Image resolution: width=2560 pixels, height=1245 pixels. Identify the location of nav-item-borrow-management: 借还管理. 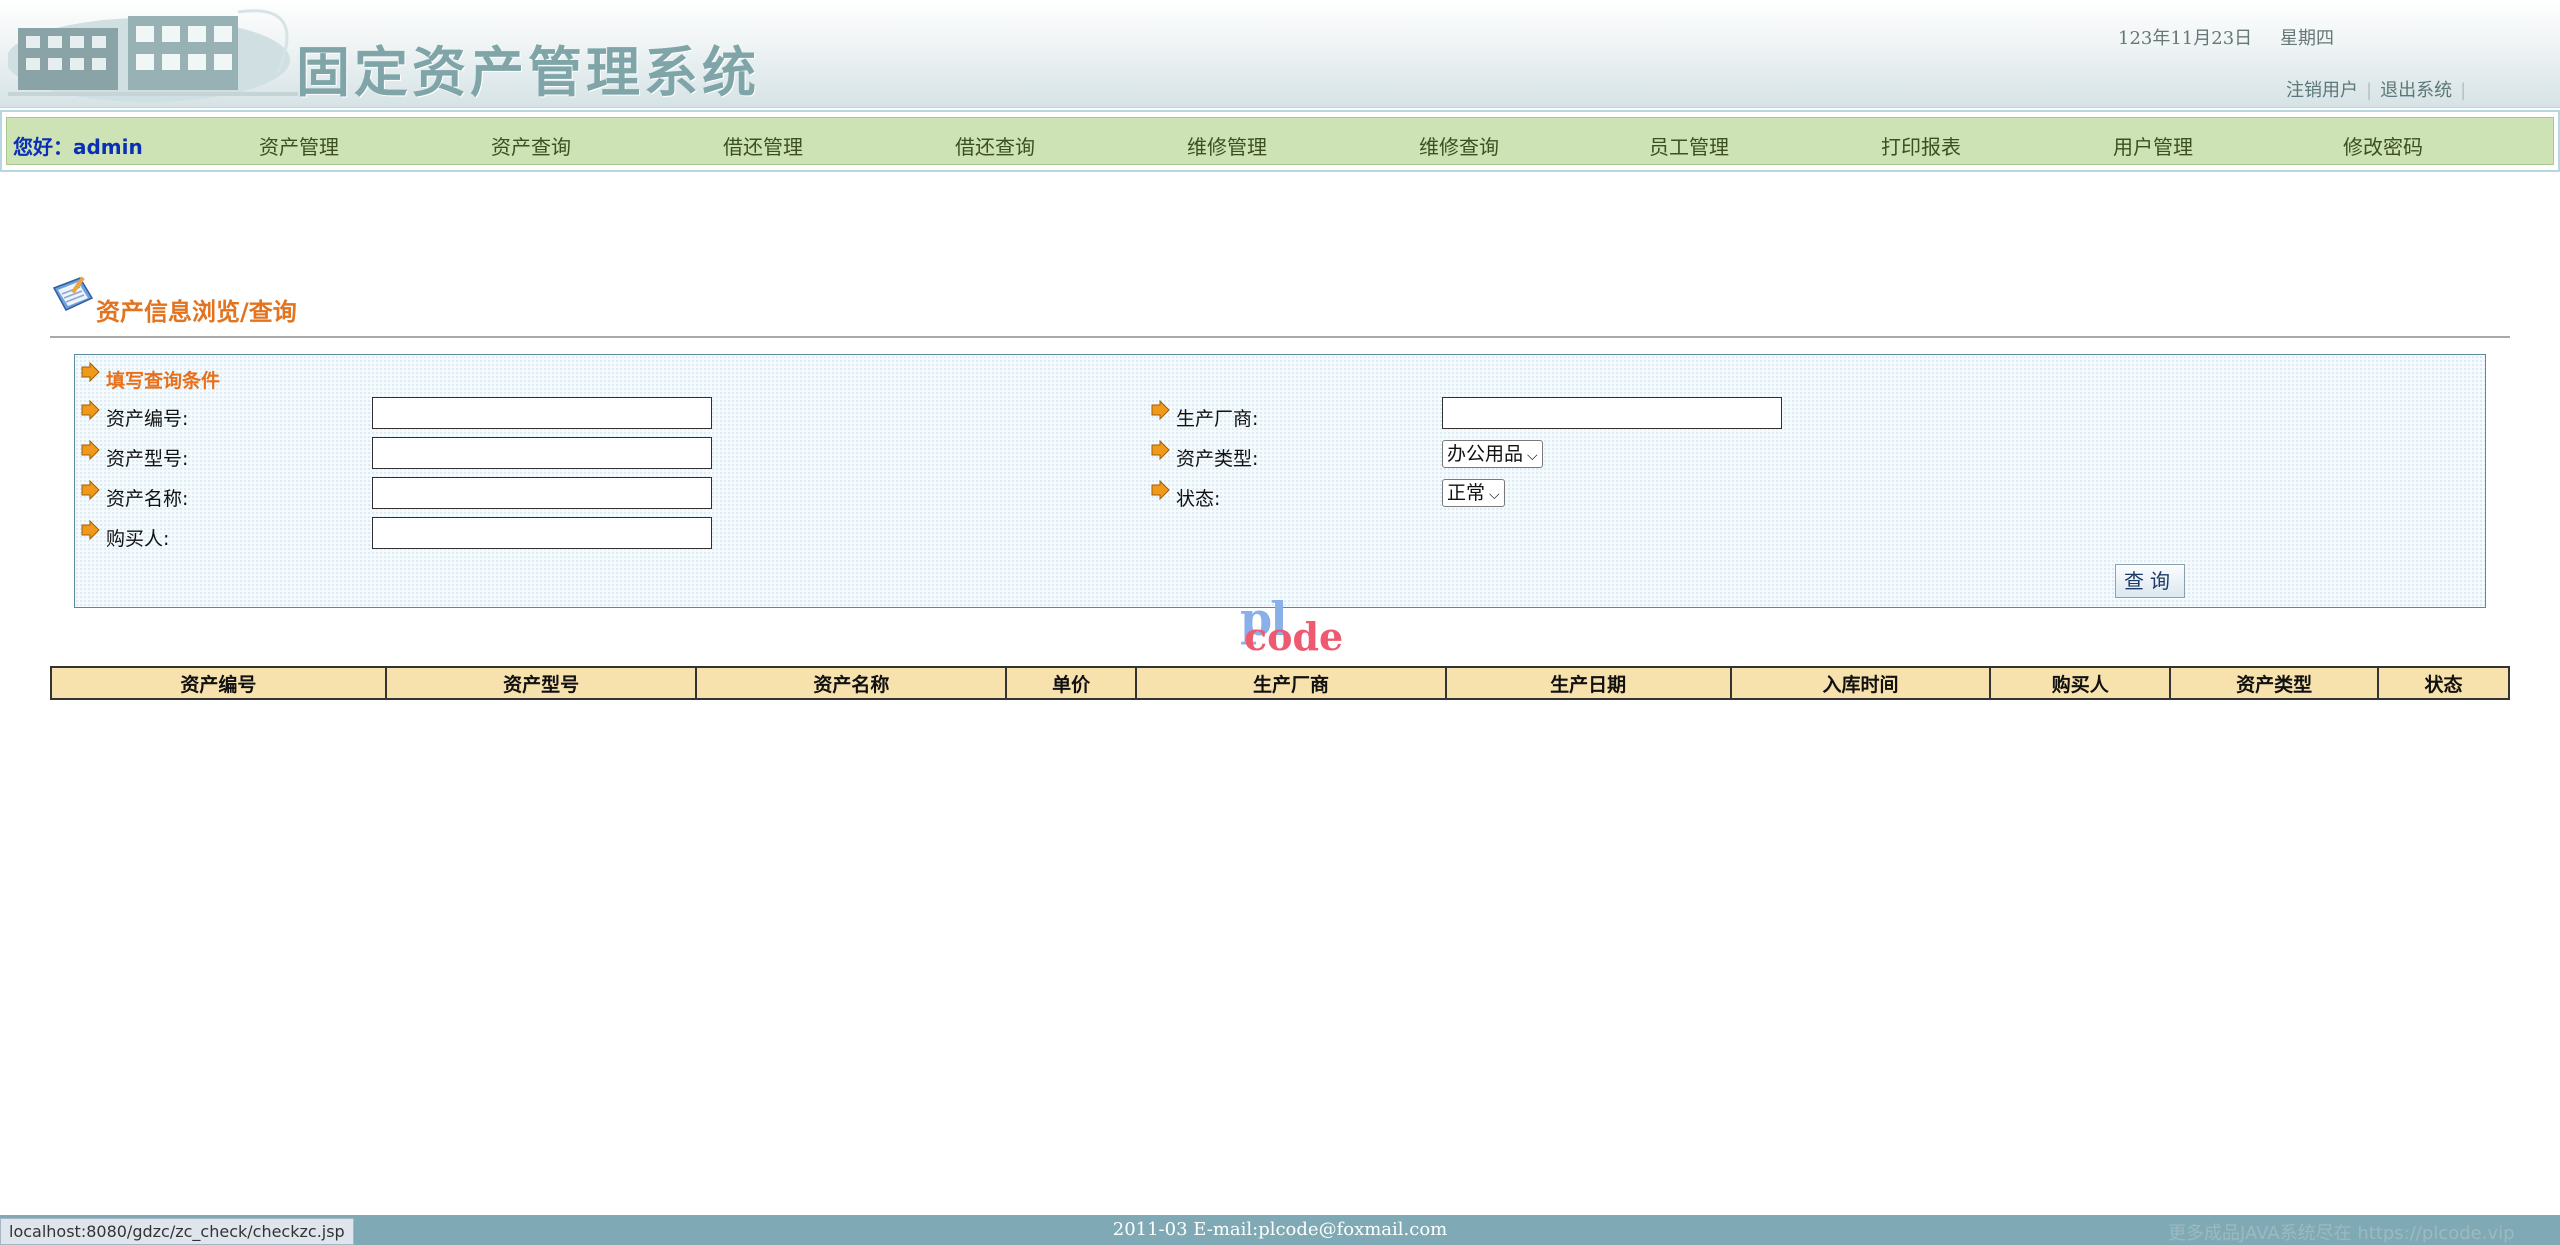
(763, 145).